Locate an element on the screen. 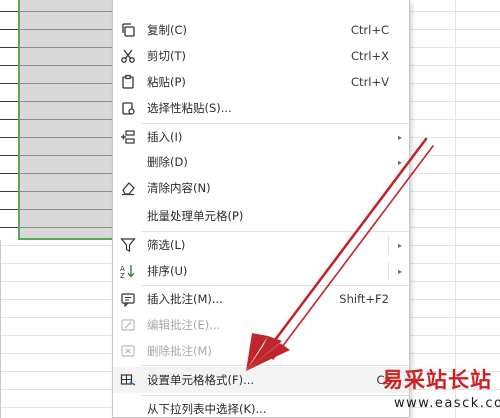 The height and width of the screenshot is (418, 500). comment-icon is located at coordinates (128, 299).